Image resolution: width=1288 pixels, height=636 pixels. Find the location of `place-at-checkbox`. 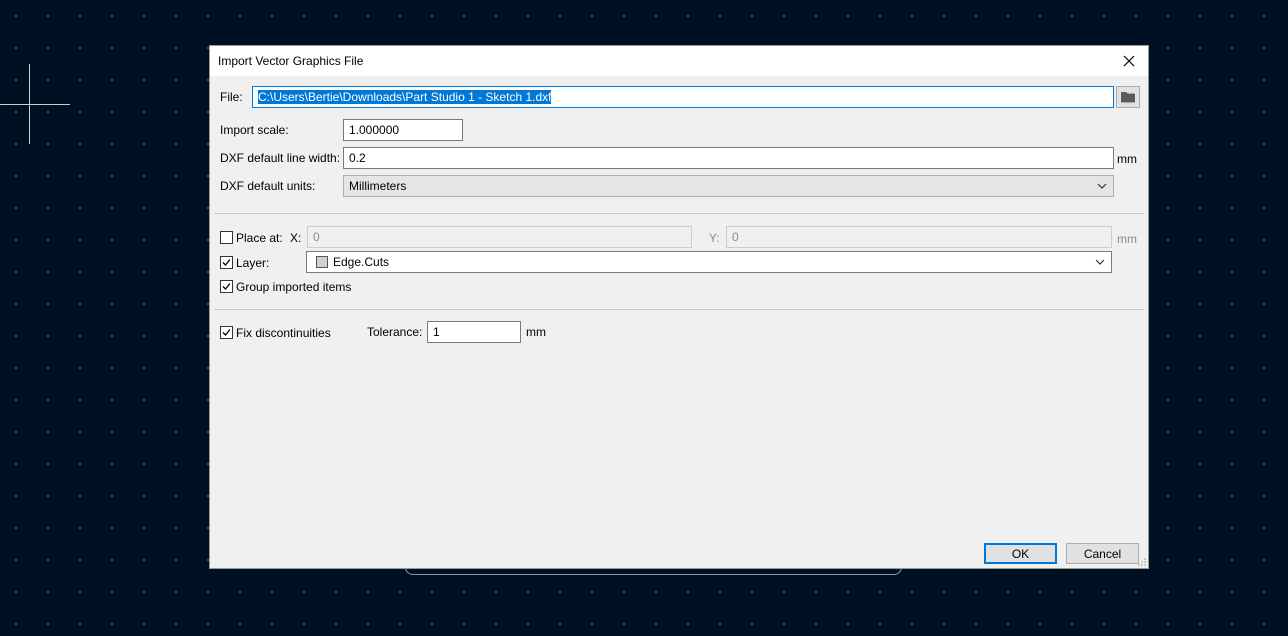

place-at-checkbox is located at coordinates (226, 237).